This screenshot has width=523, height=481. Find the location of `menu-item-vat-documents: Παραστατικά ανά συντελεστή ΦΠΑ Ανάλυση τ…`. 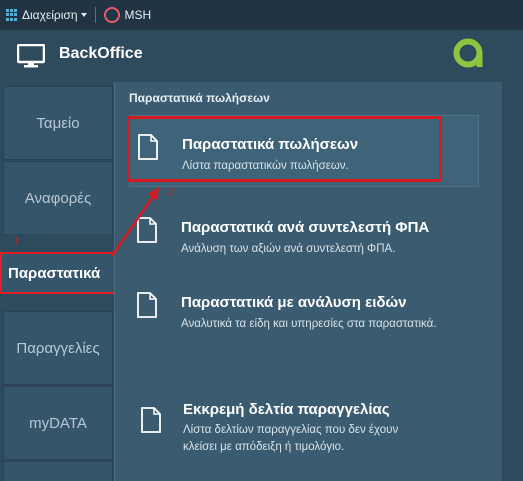

menu-item-vat-documents: Παραστατικά ανά συντελεστή ΦΠΑ Ανάλυση τ… is located at coordinates (304, 235).